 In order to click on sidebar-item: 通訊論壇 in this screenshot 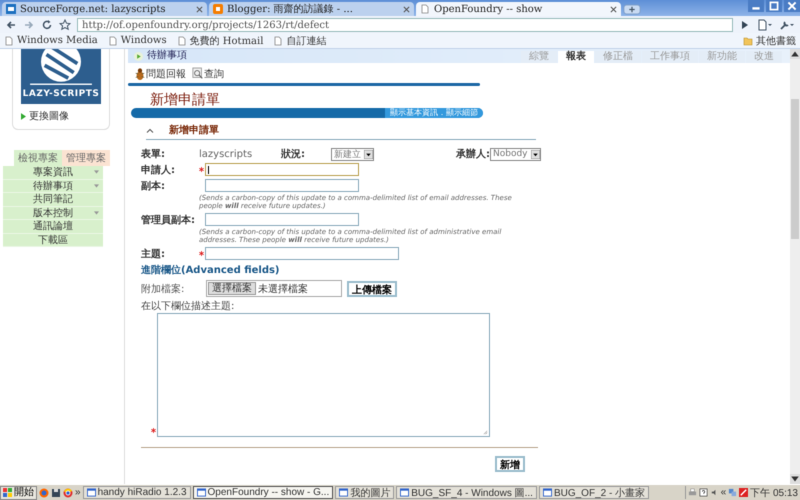, I will do `click(53, 227)`.